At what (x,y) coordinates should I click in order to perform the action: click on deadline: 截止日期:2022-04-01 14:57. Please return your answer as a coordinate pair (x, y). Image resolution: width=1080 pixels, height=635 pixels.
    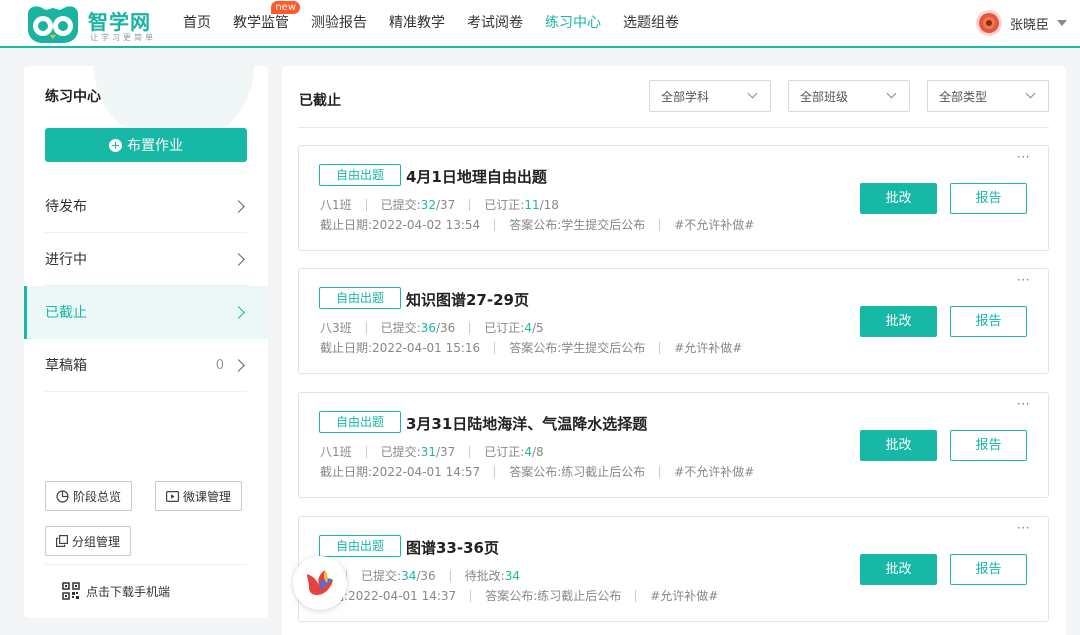
    Looking at the image, I should click on (400, 472).